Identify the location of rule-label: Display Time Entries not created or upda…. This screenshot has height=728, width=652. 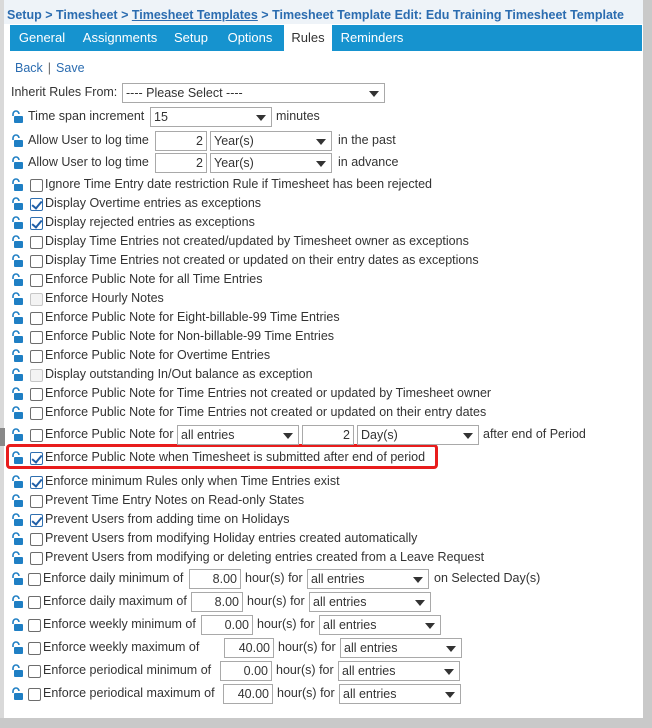
(262, 260).